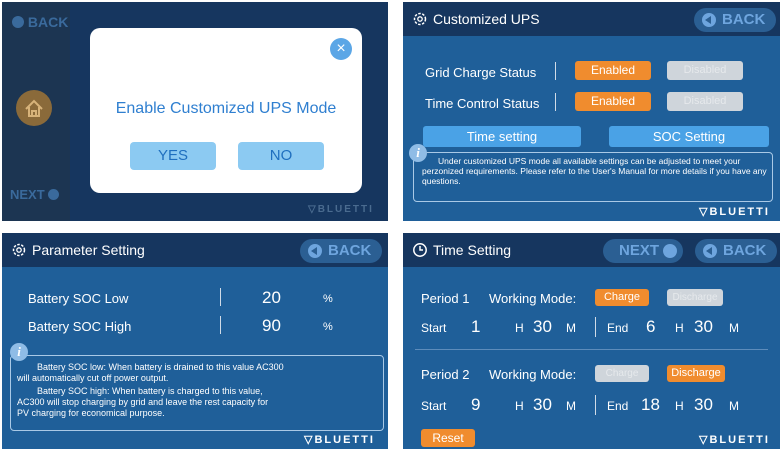  Describe the element at coordinates (91, 413) in the screenshot. I see `info-line-5: PV charging for economical purpose.` at that location.